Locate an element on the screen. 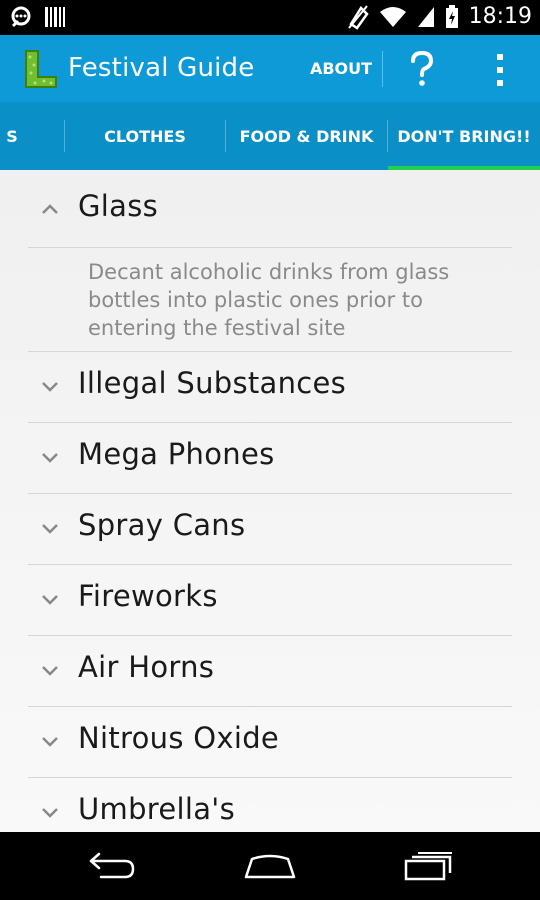 The height and width of the screenshot is (900, 540). help-button is located at coordinates (422, 69).